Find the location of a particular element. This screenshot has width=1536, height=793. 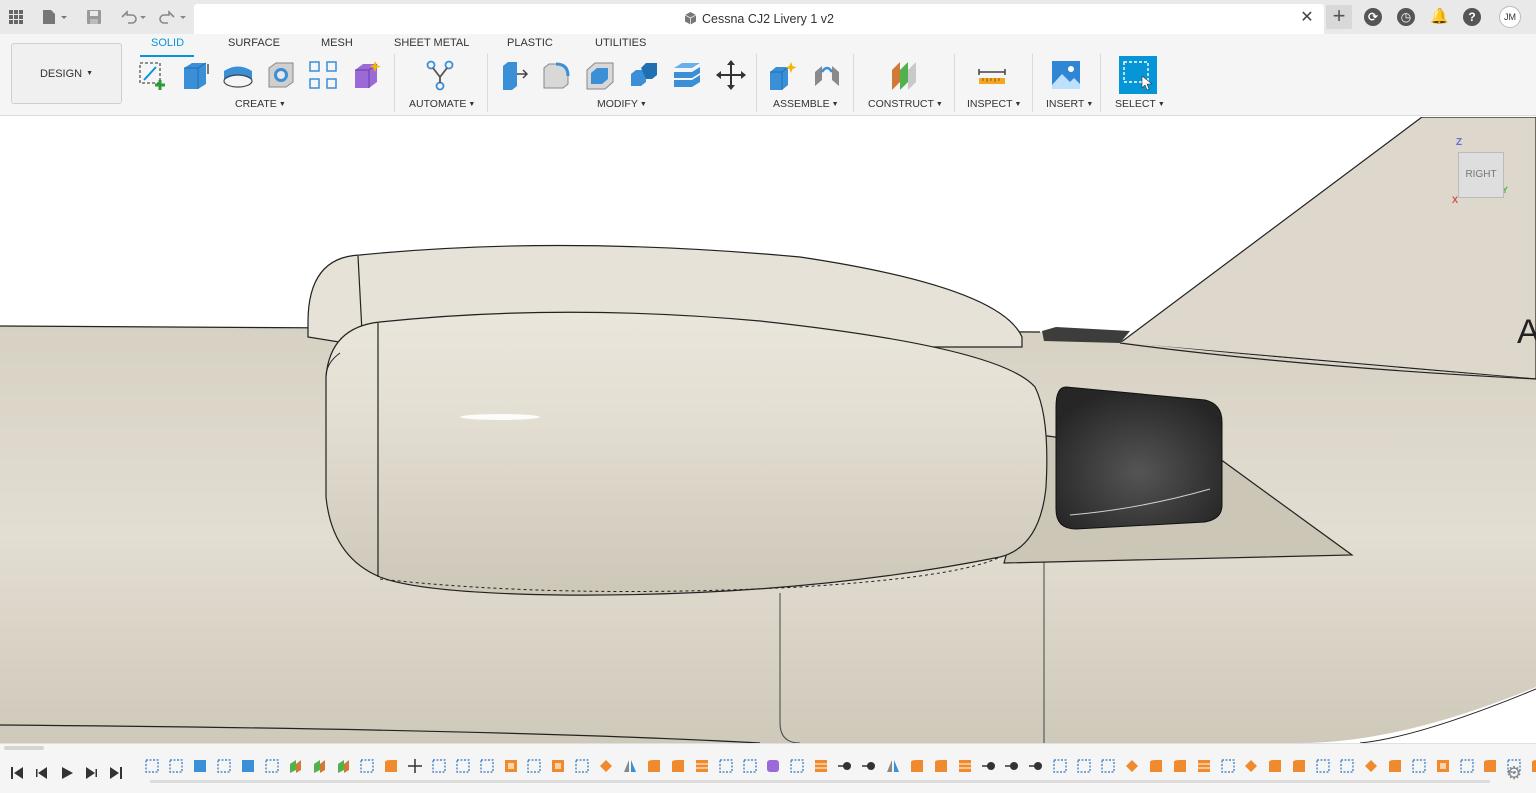

extrude-icon is located at coordinates (195, 75).